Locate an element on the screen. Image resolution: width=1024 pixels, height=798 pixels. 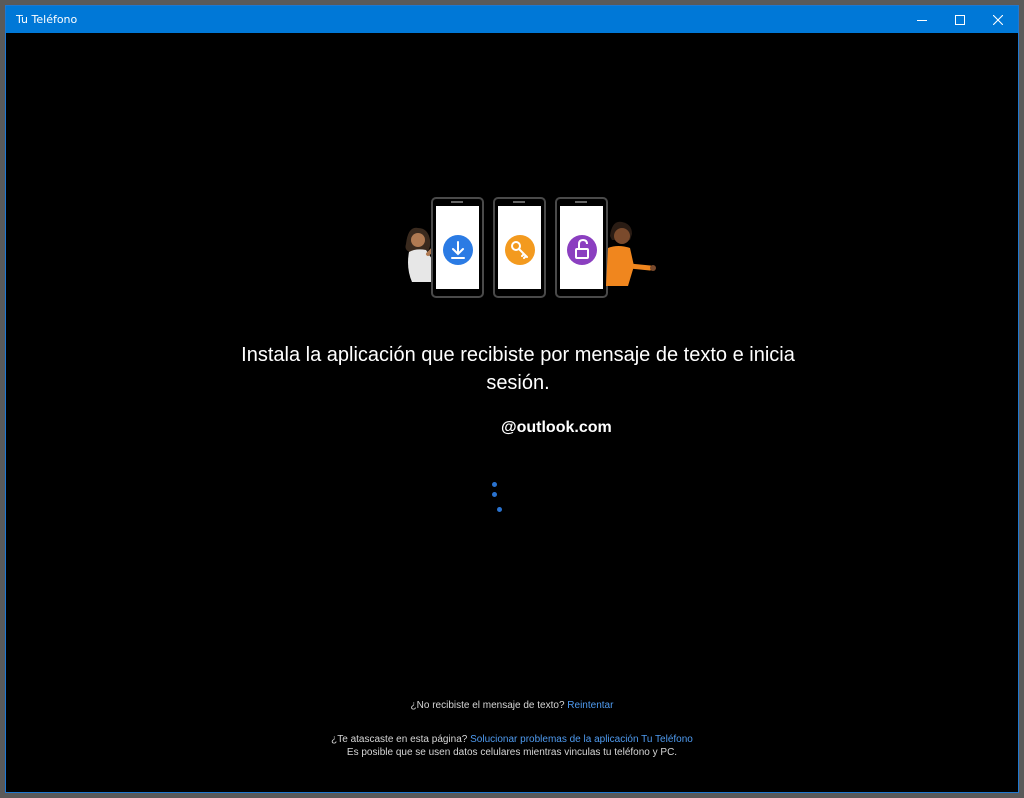
retry-link: Reintentar is located at coordinates (590, 705).